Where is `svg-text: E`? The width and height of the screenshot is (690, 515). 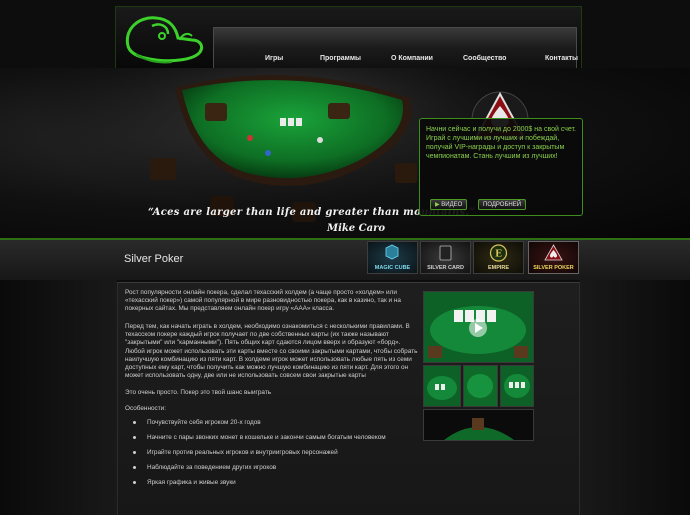 svg-text: E is located at coordinates (498, 255).